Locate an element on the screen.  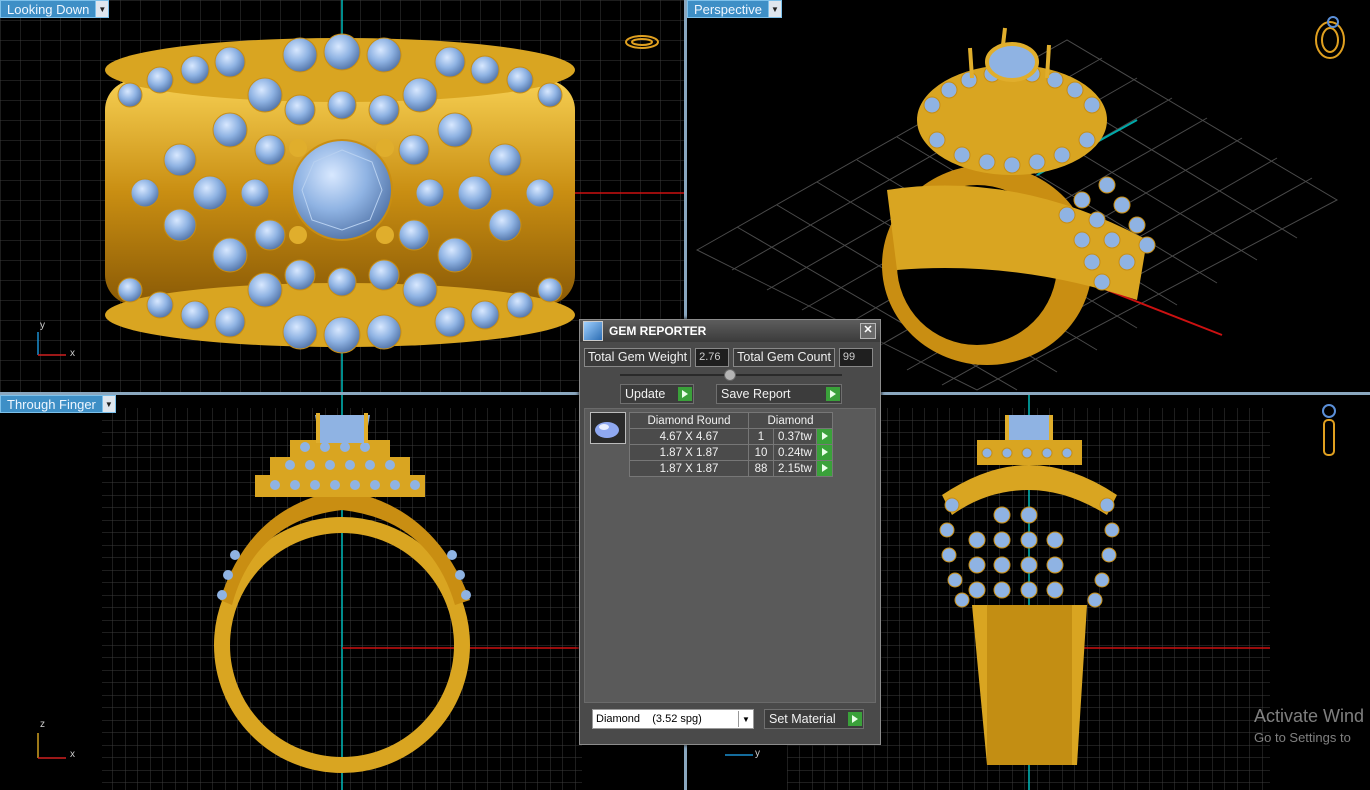
diamond-gem-icon is located at coordinates (608, 428).